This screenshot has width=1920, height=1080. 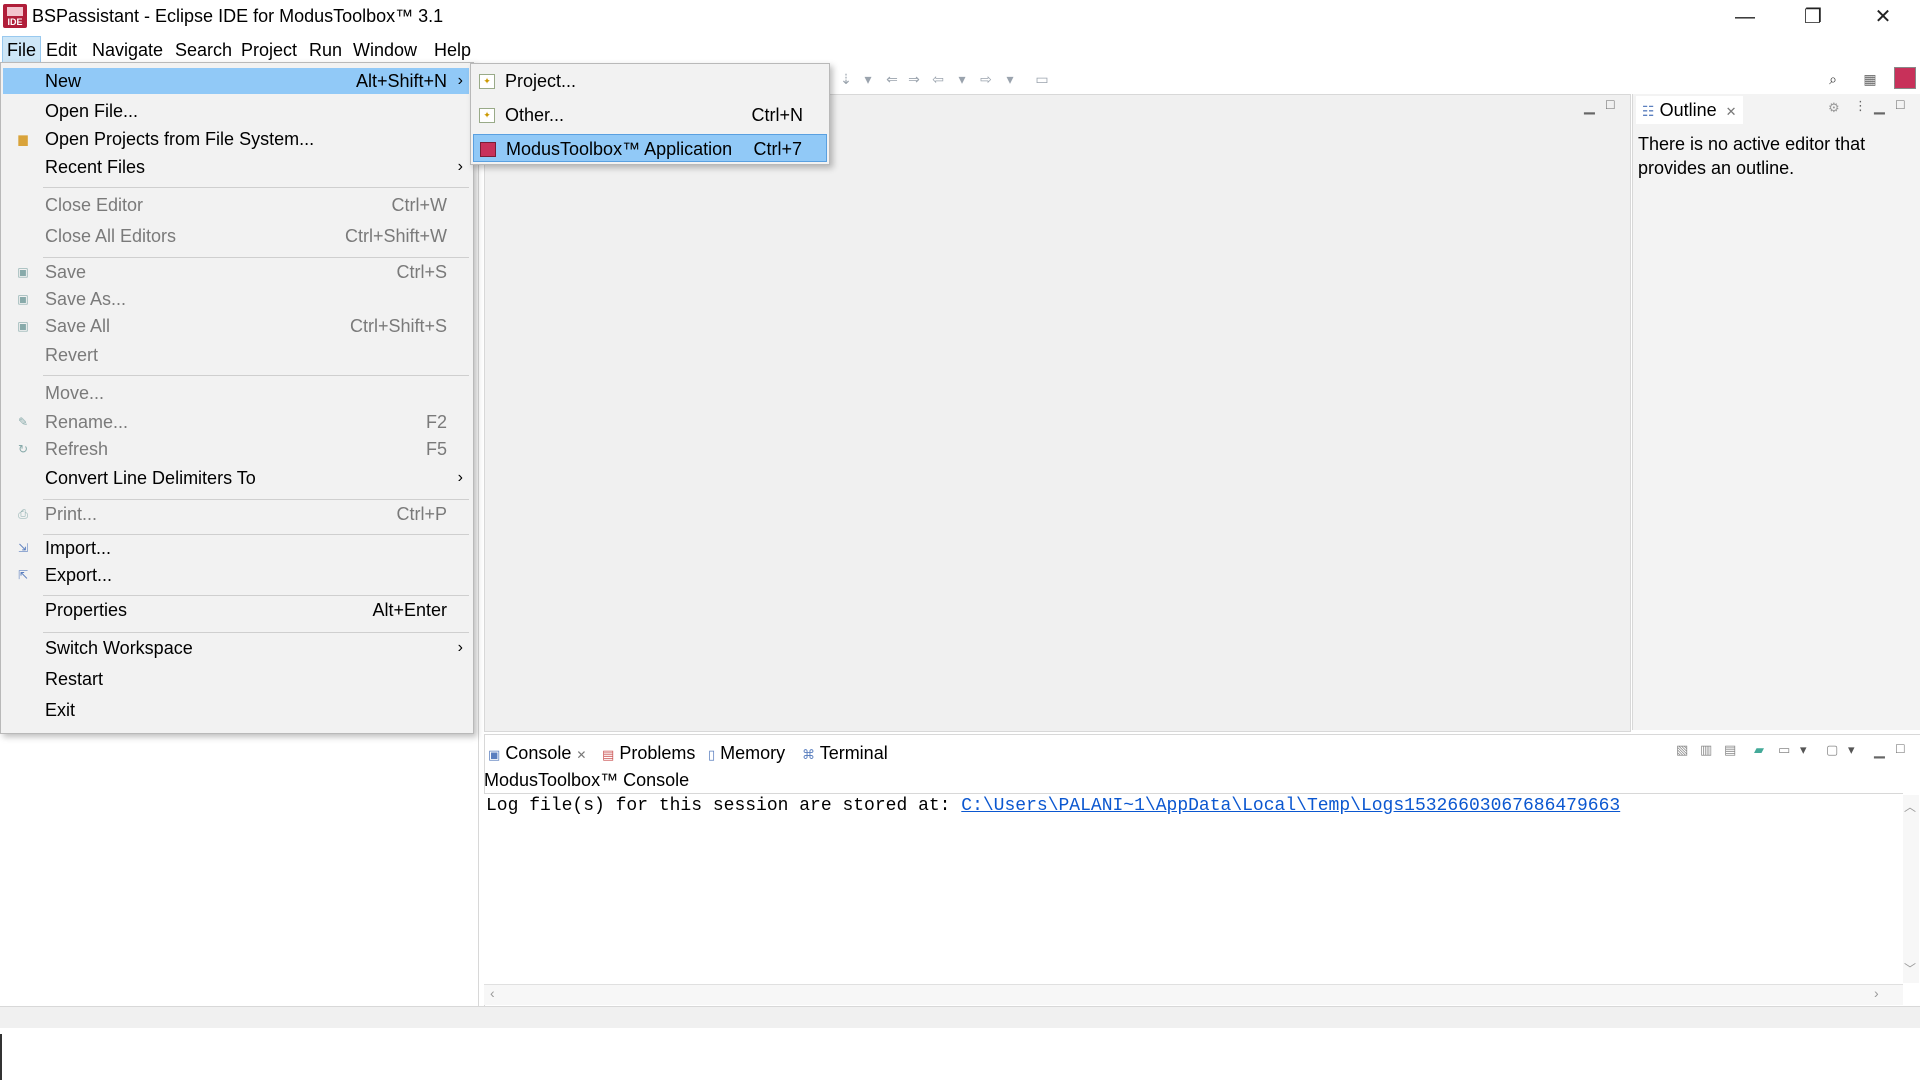 What do you see at coordinates (492, 993) in the screenshot?
I see `scroll-left-icon: ‹` at bounding box center [492, 993].